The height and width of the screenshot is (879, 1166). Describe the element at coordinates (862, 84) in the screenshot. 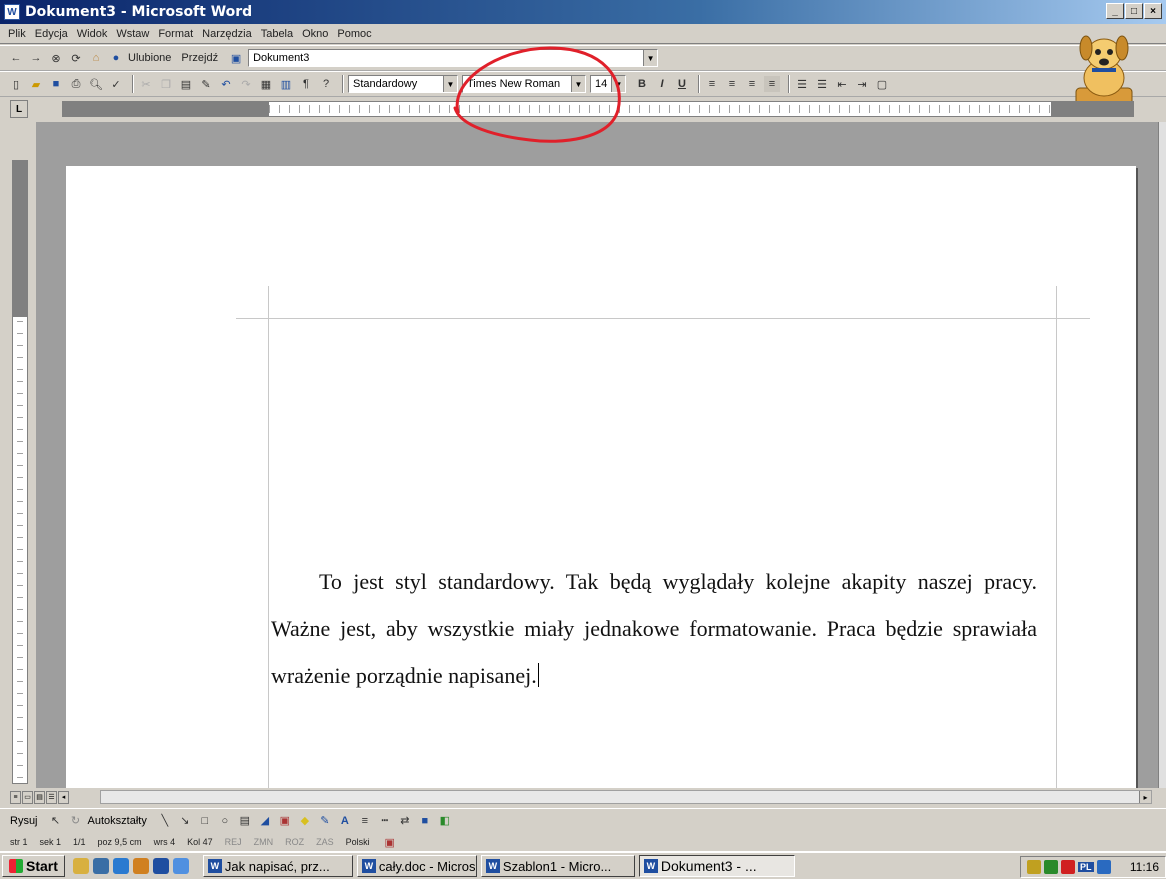

I see `increase-indent-icon: ⇥` at that location.